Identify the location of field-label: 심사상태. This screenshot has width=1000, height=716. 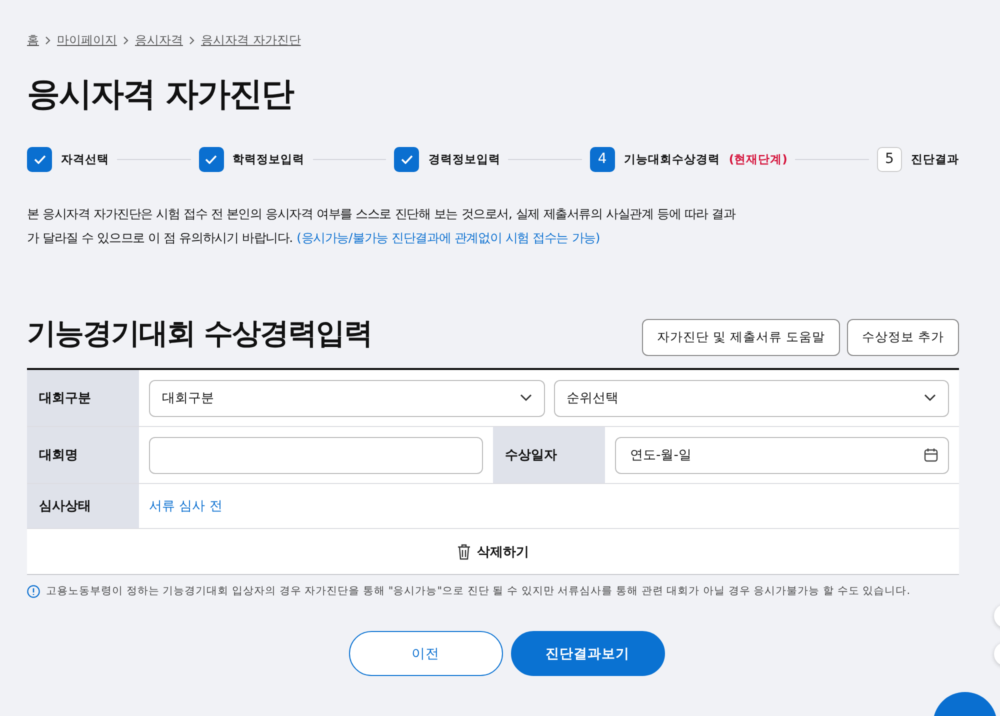
(83, 506).